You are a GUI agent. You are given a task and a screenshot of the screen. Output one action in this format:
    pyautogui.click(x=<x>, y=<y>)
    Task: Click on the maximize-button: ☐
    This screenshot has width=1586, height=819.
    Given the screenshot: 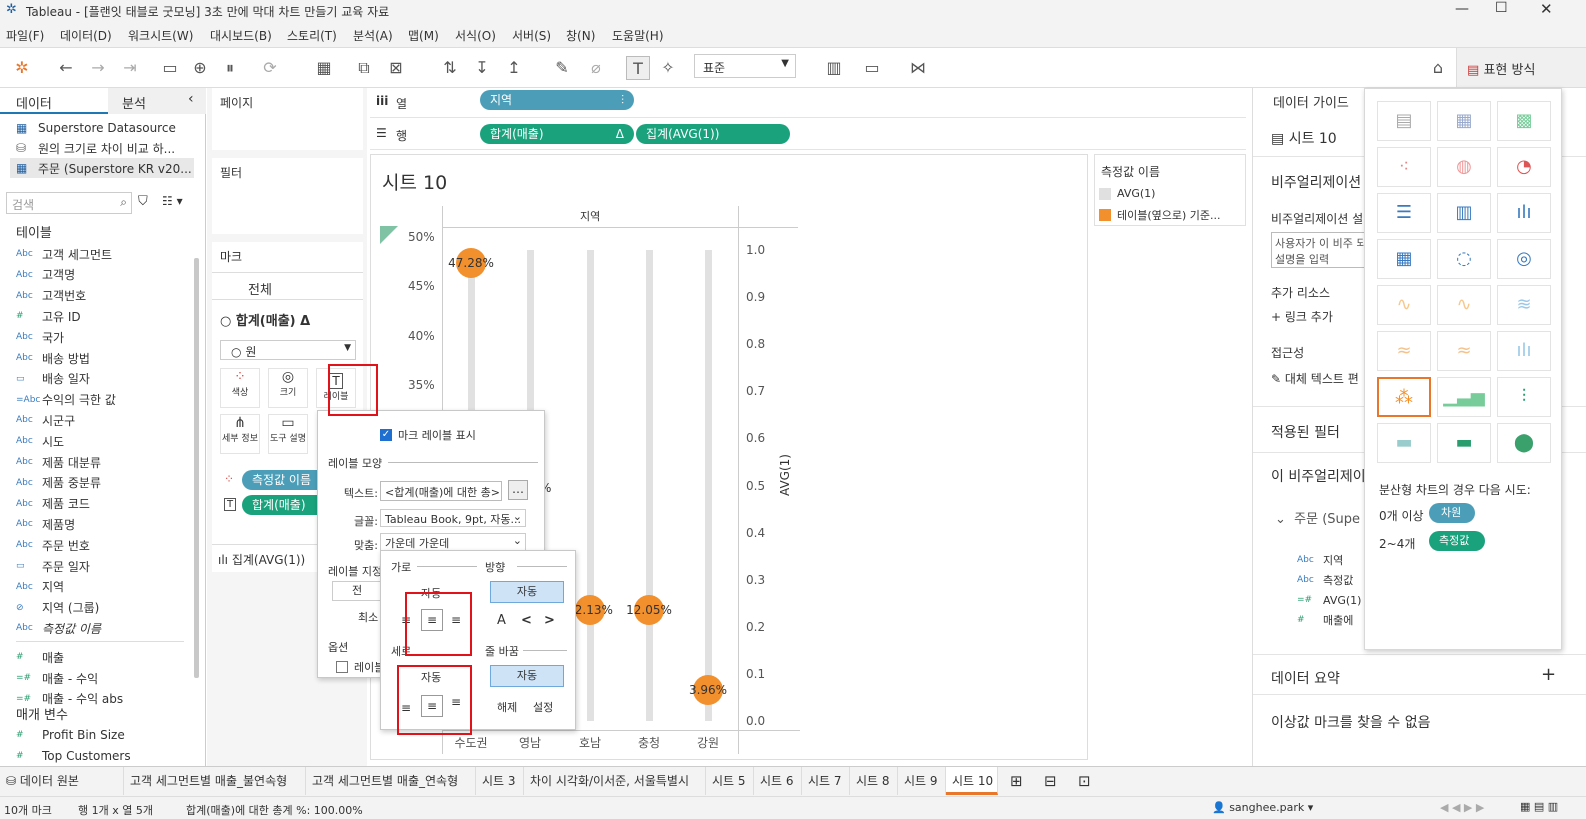 What is the action you would take?
    pyautogui.click(x=1501, y=8)
    